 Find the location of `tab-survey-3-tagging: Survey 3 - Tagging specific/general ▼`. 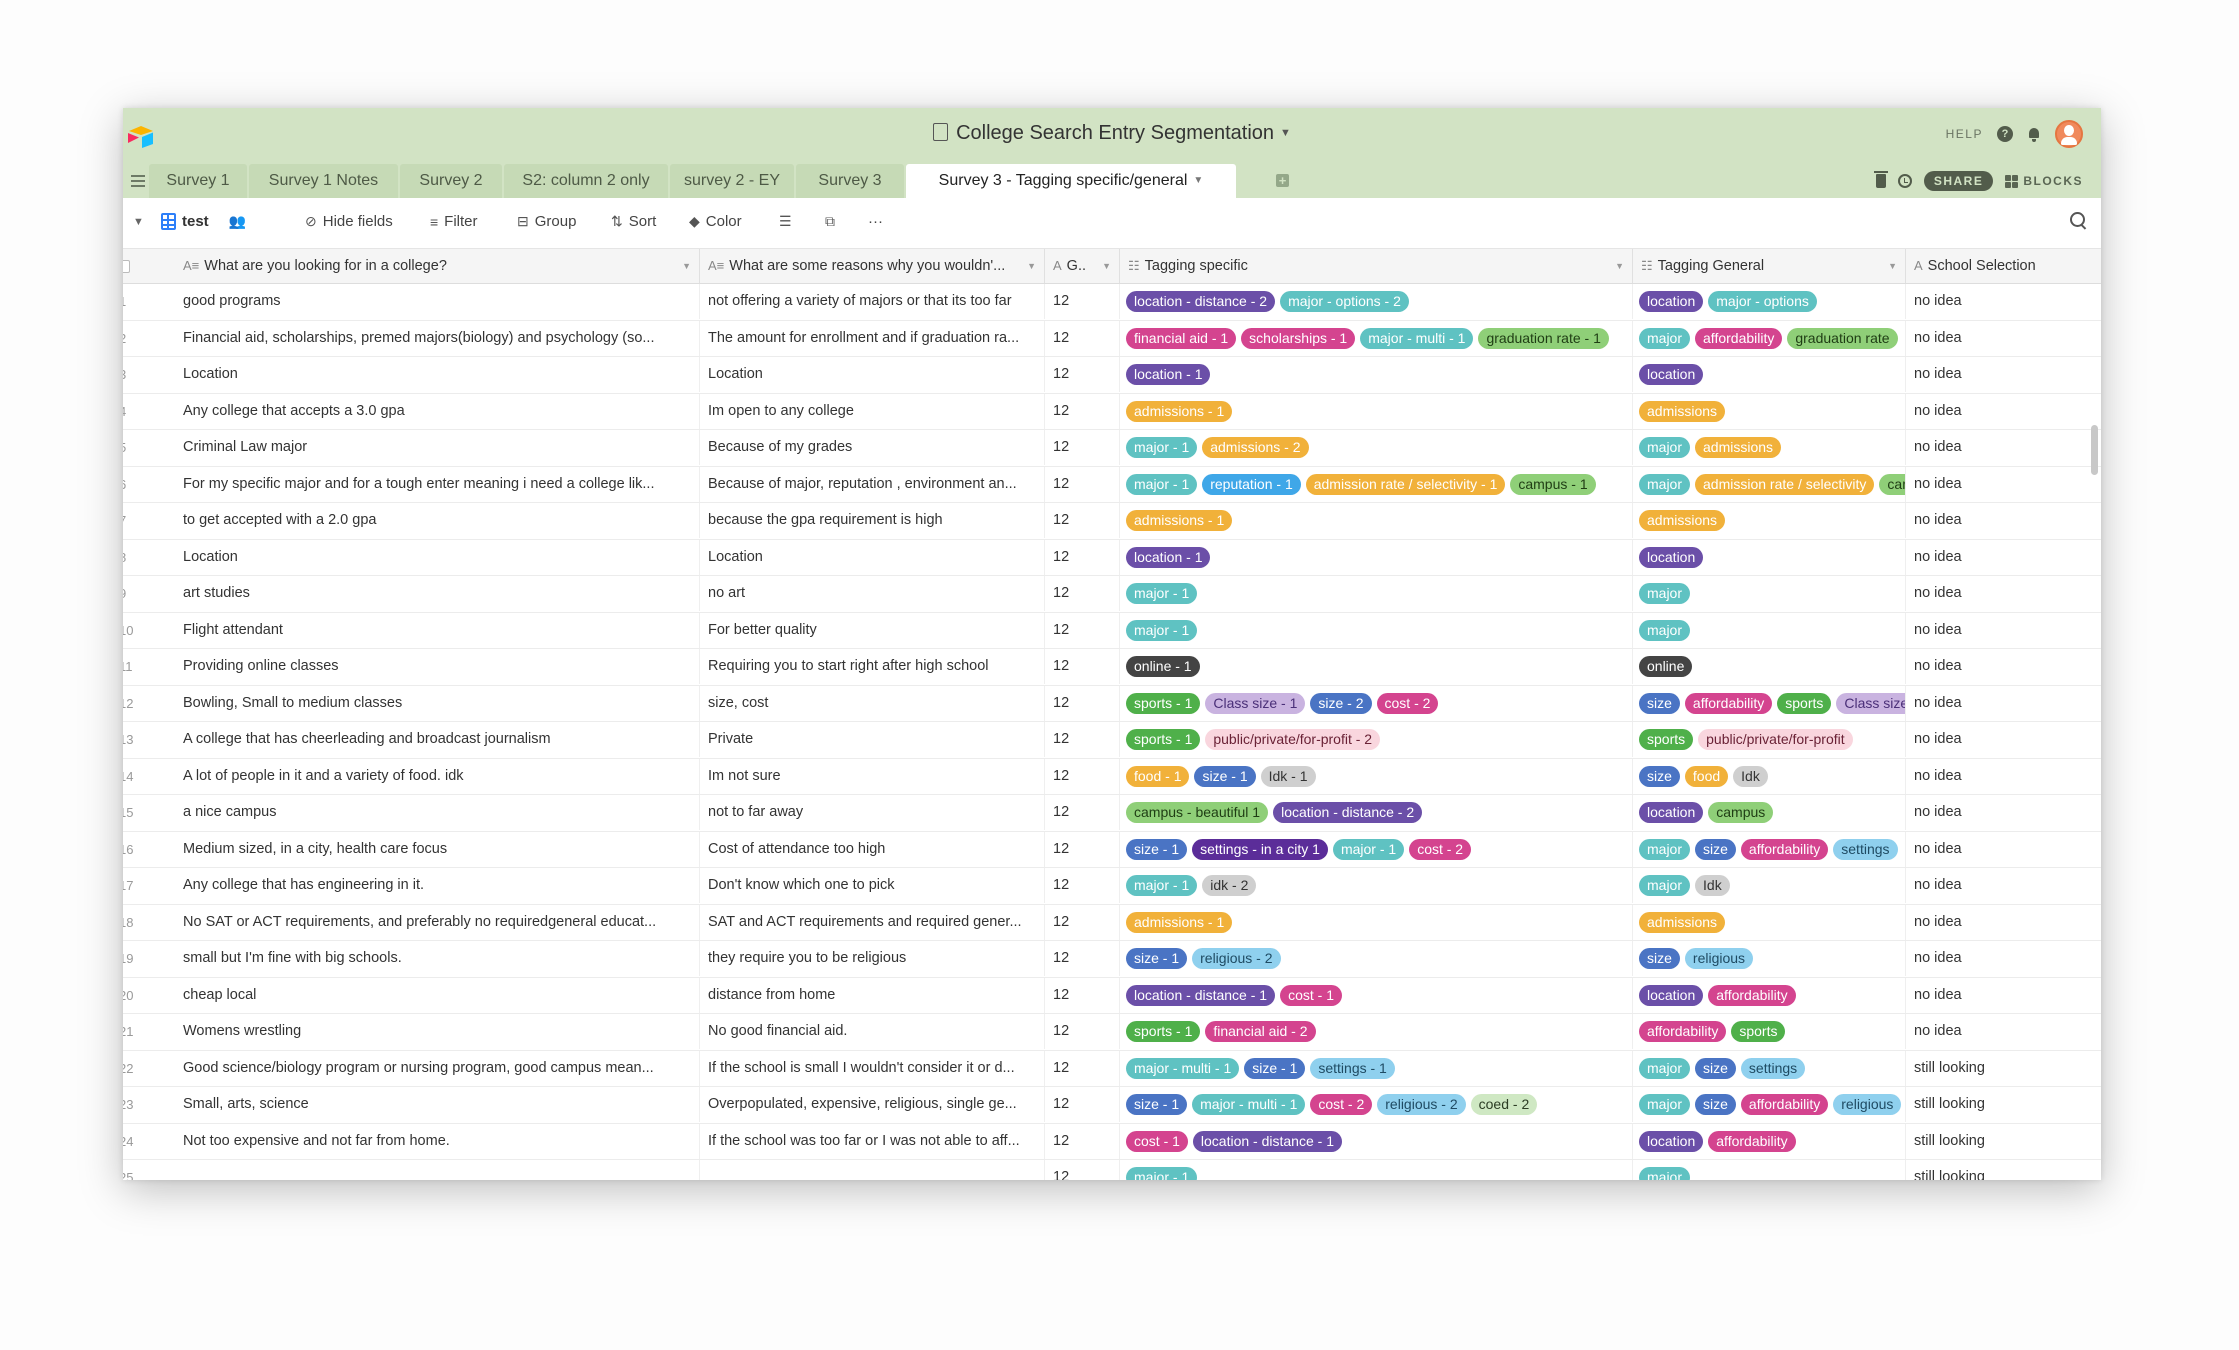

tab-survey-3-tagging: Survey 3 - Tagging specific/general ▼ is located at coordinates (1071, 181).